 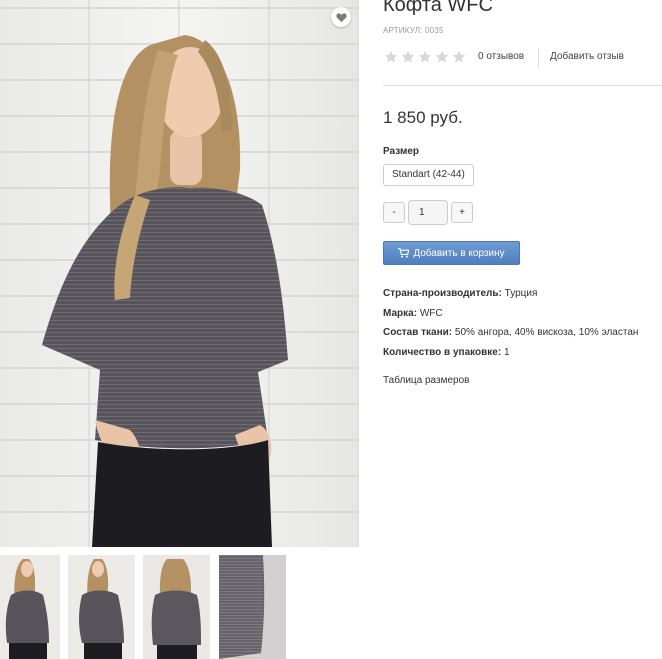 What do you see at coordinates (400, 313) in the screenshot?
I see `attribute-name: Марка:` at bounding box center [400, 313].